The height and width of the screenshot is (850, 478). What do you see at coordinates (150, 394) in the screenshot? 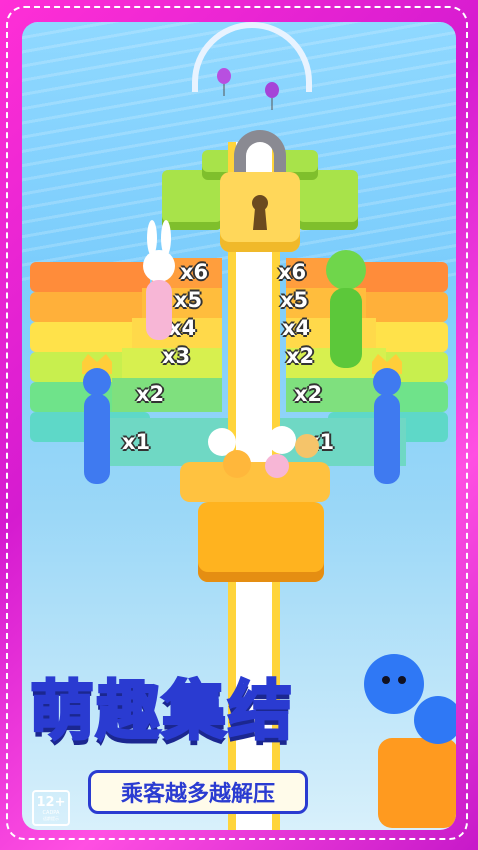
I see `multiplier-label-left: x2` at bounding box center [150, 394].